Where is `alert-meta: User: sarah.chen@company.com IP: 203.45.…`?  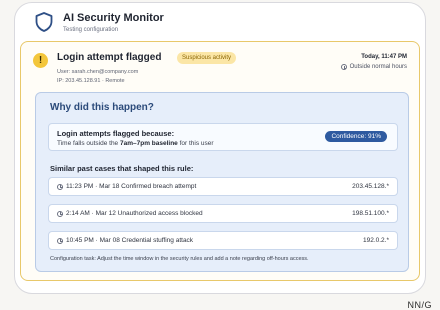
alert-meta: User: sarah.chen@company.com IP: 203.45.… is located at coordinates (97, 76).